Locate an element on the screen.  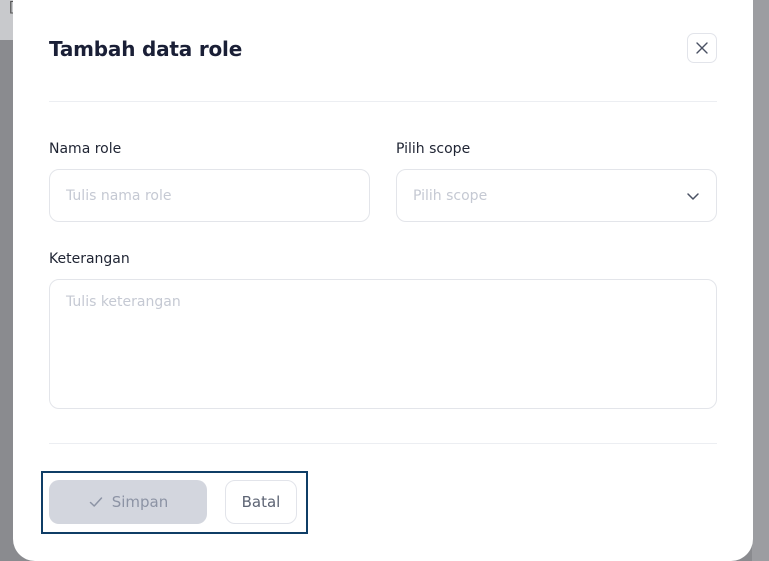
description-label: Keterangan is located at coordinates (89, 259).